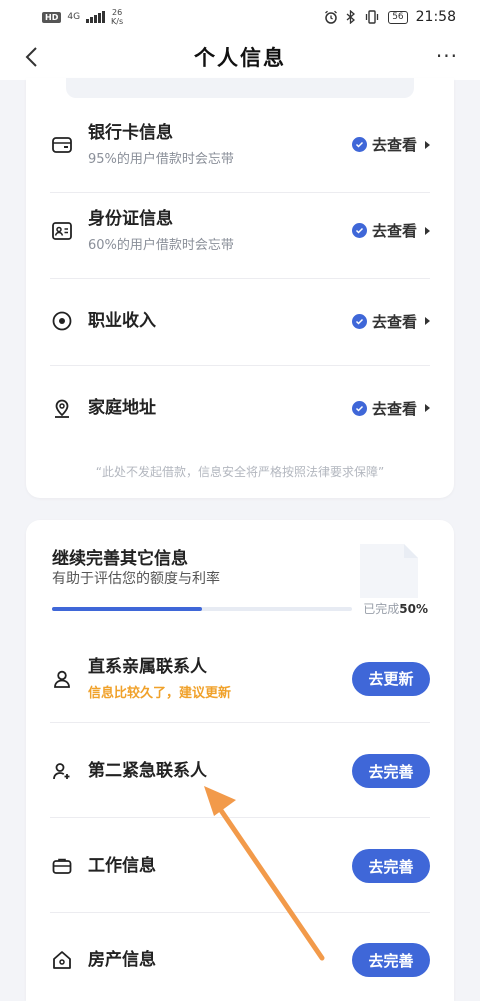 This screenshot has width=480, height=1001. Describe the element at coordinates (240, 17) in the screenshot. I see `status-bar: HD 4G 26 K/s 56 21:58` at that location.